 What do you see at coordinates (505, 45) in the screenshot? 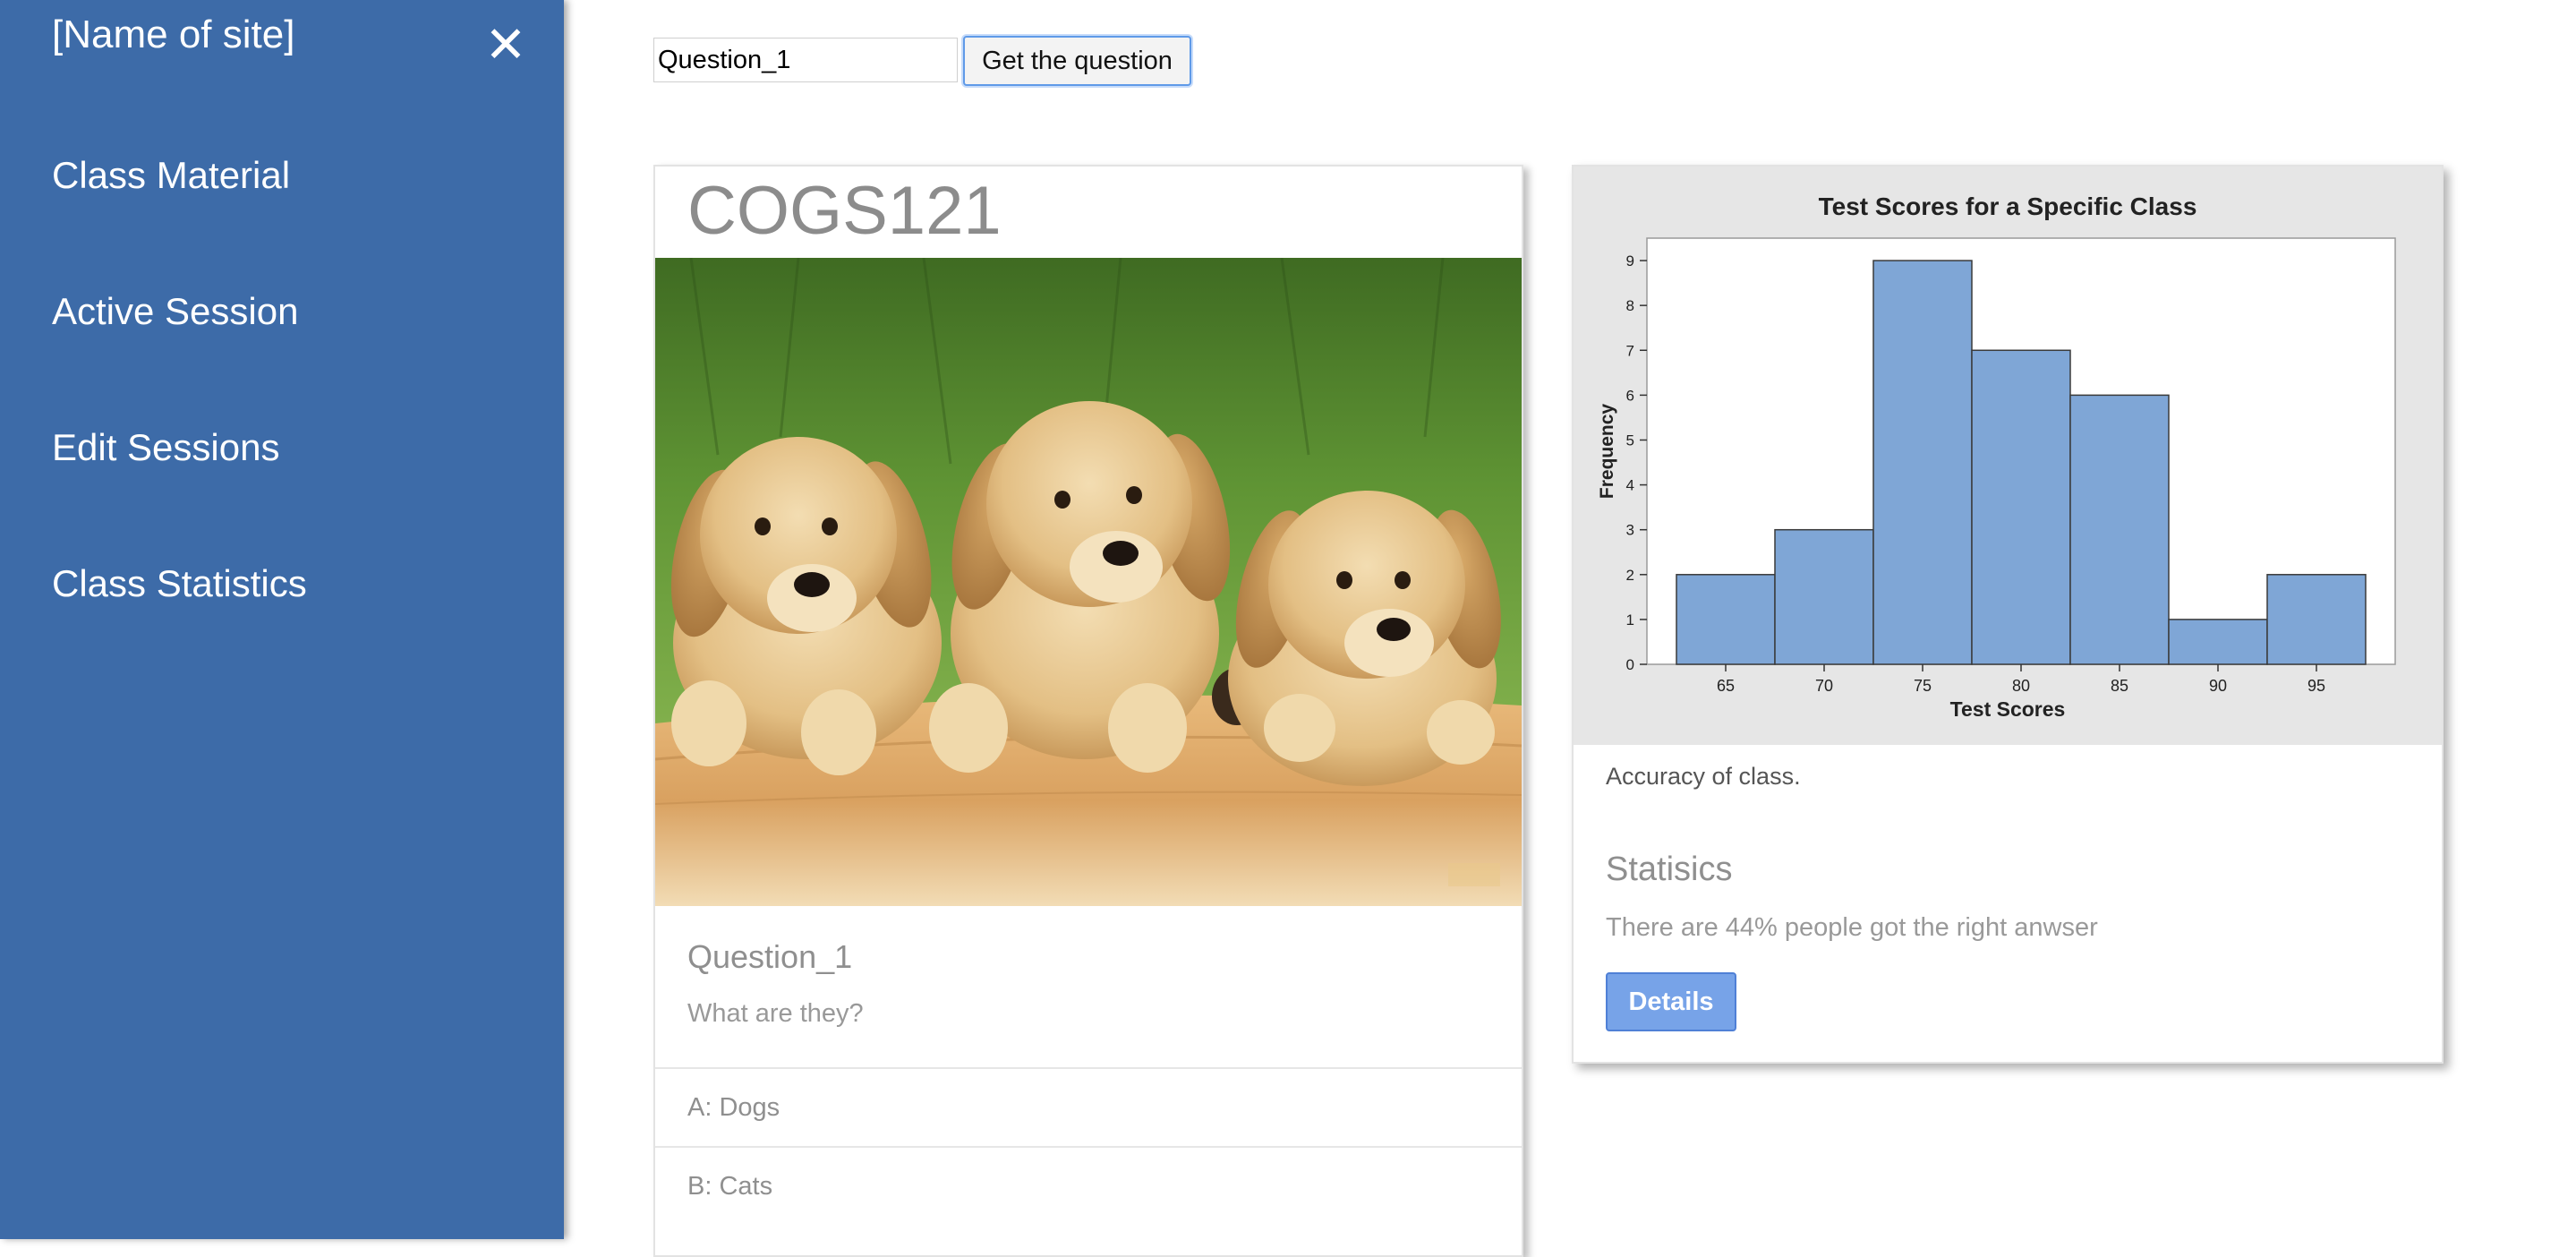
I see `close-icon: ✕` at bounding box center [505, 45].